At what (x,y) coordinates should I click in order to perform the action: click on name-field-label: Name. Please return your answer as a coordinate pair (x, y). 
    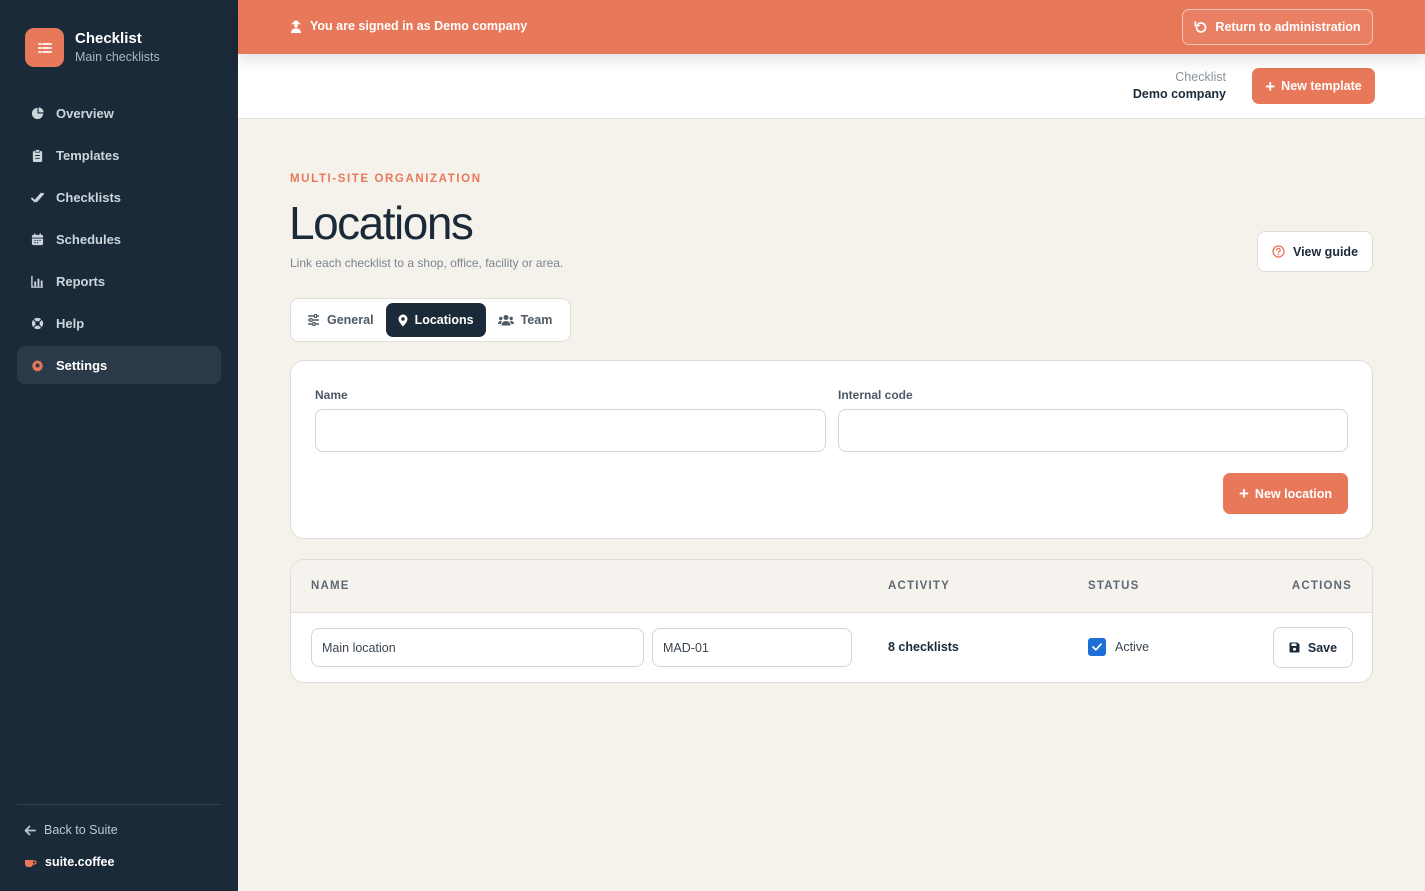
    Looking at the image, I should click on (331, 395).